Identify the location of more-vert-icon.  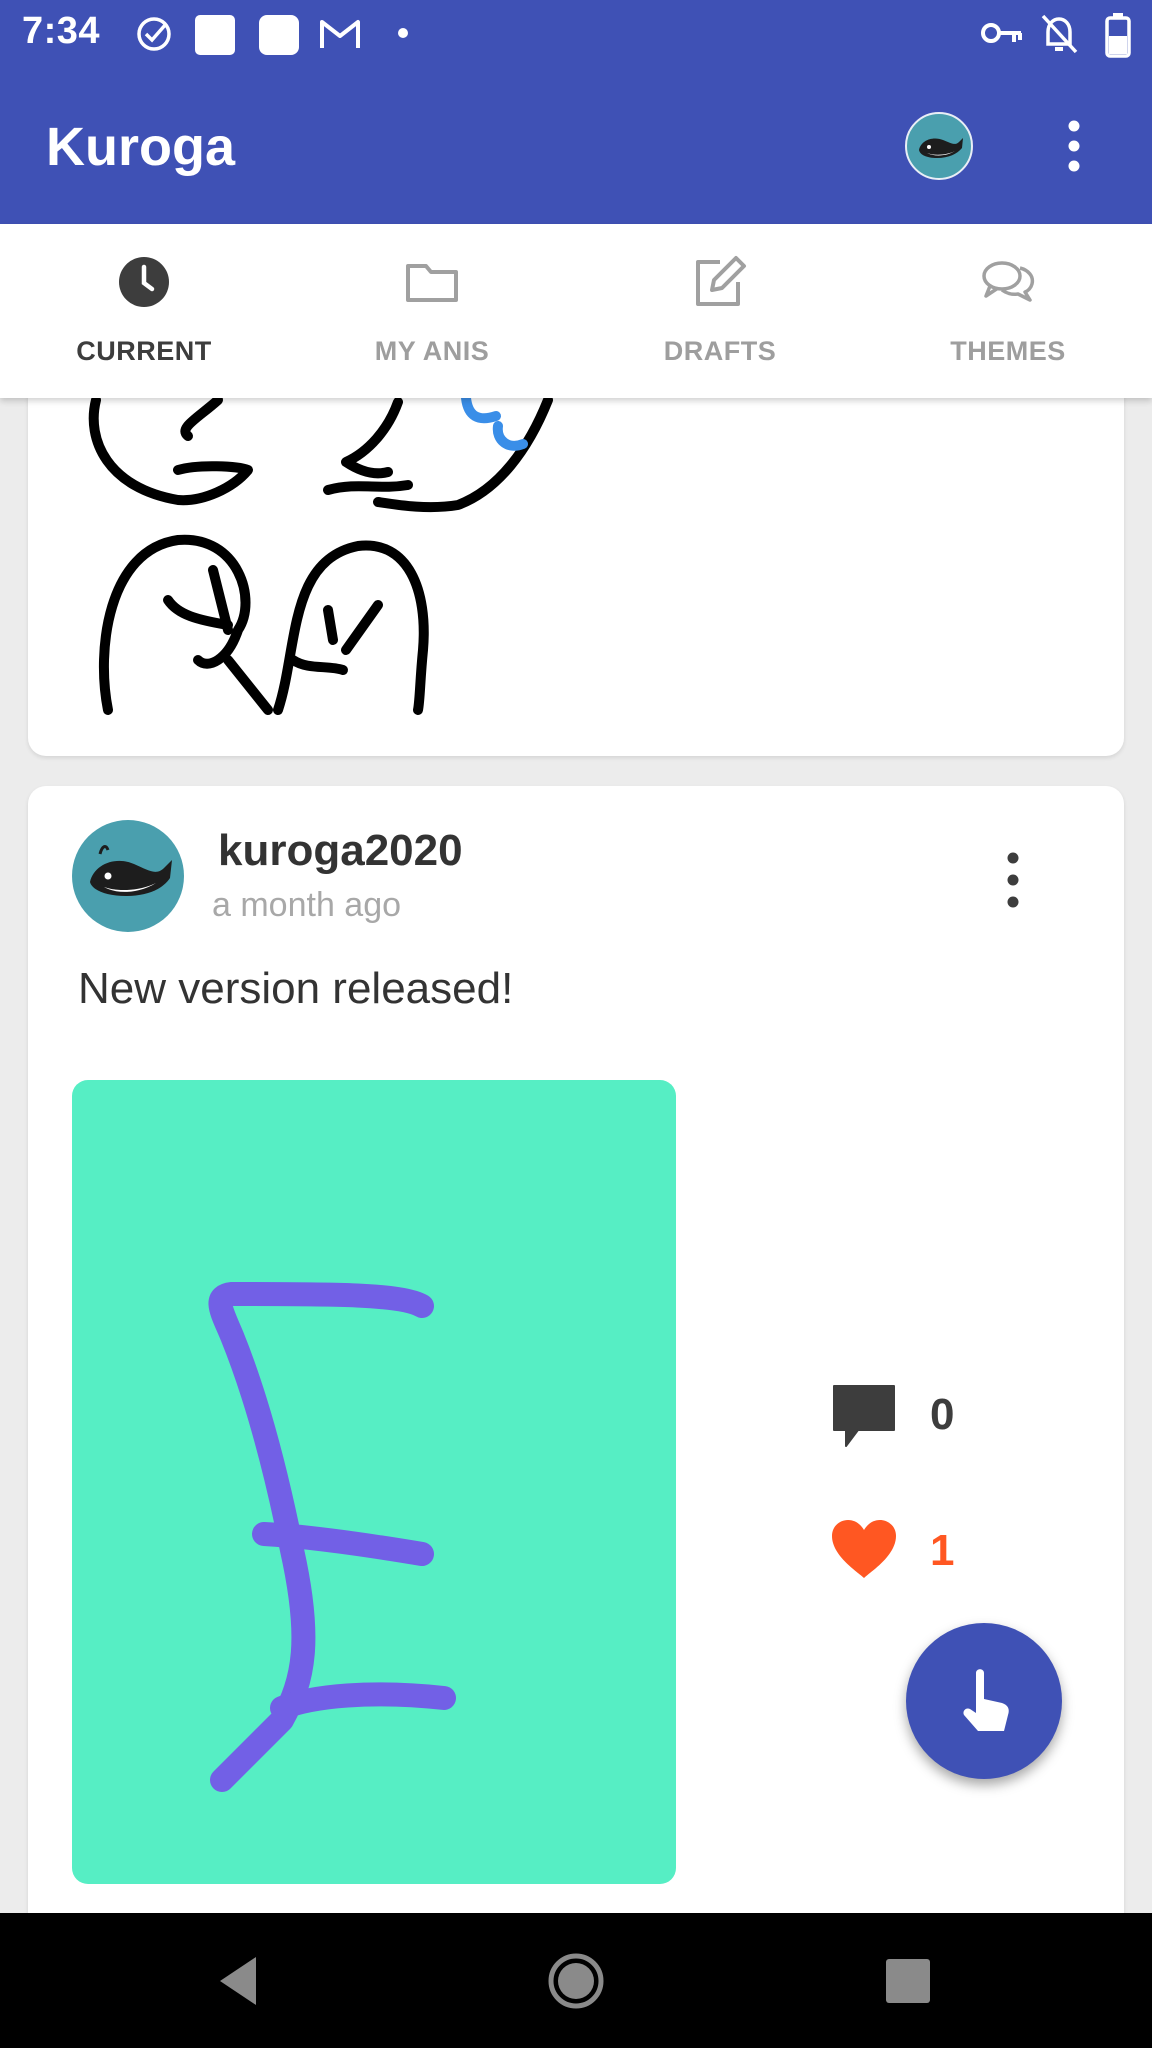
(1074, 146).